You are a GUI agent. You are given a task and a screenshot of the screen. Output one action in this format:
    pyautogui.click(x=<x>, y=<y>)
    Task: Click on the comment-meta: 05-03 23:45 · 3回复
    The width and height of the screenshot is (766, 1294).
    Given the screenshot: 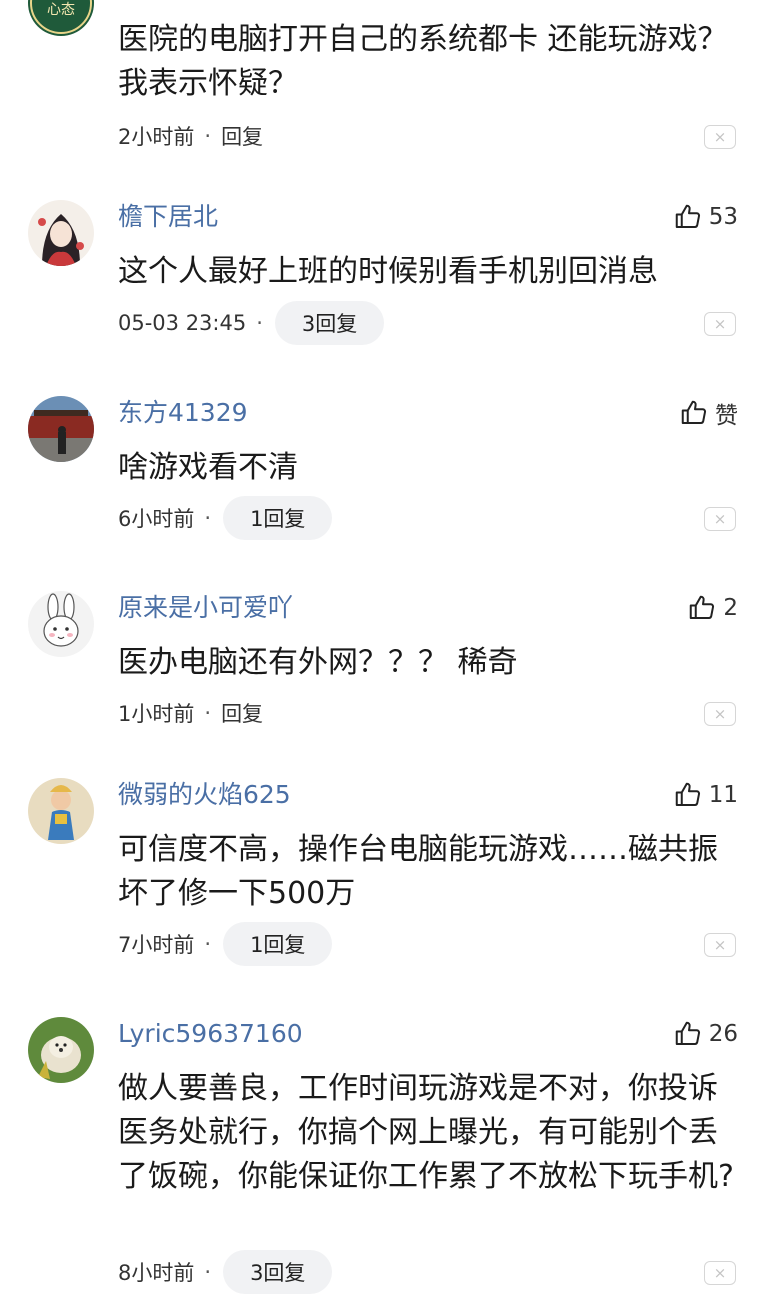 What is the action you would take?
    pyautogui.click(x=251, y=323)
    